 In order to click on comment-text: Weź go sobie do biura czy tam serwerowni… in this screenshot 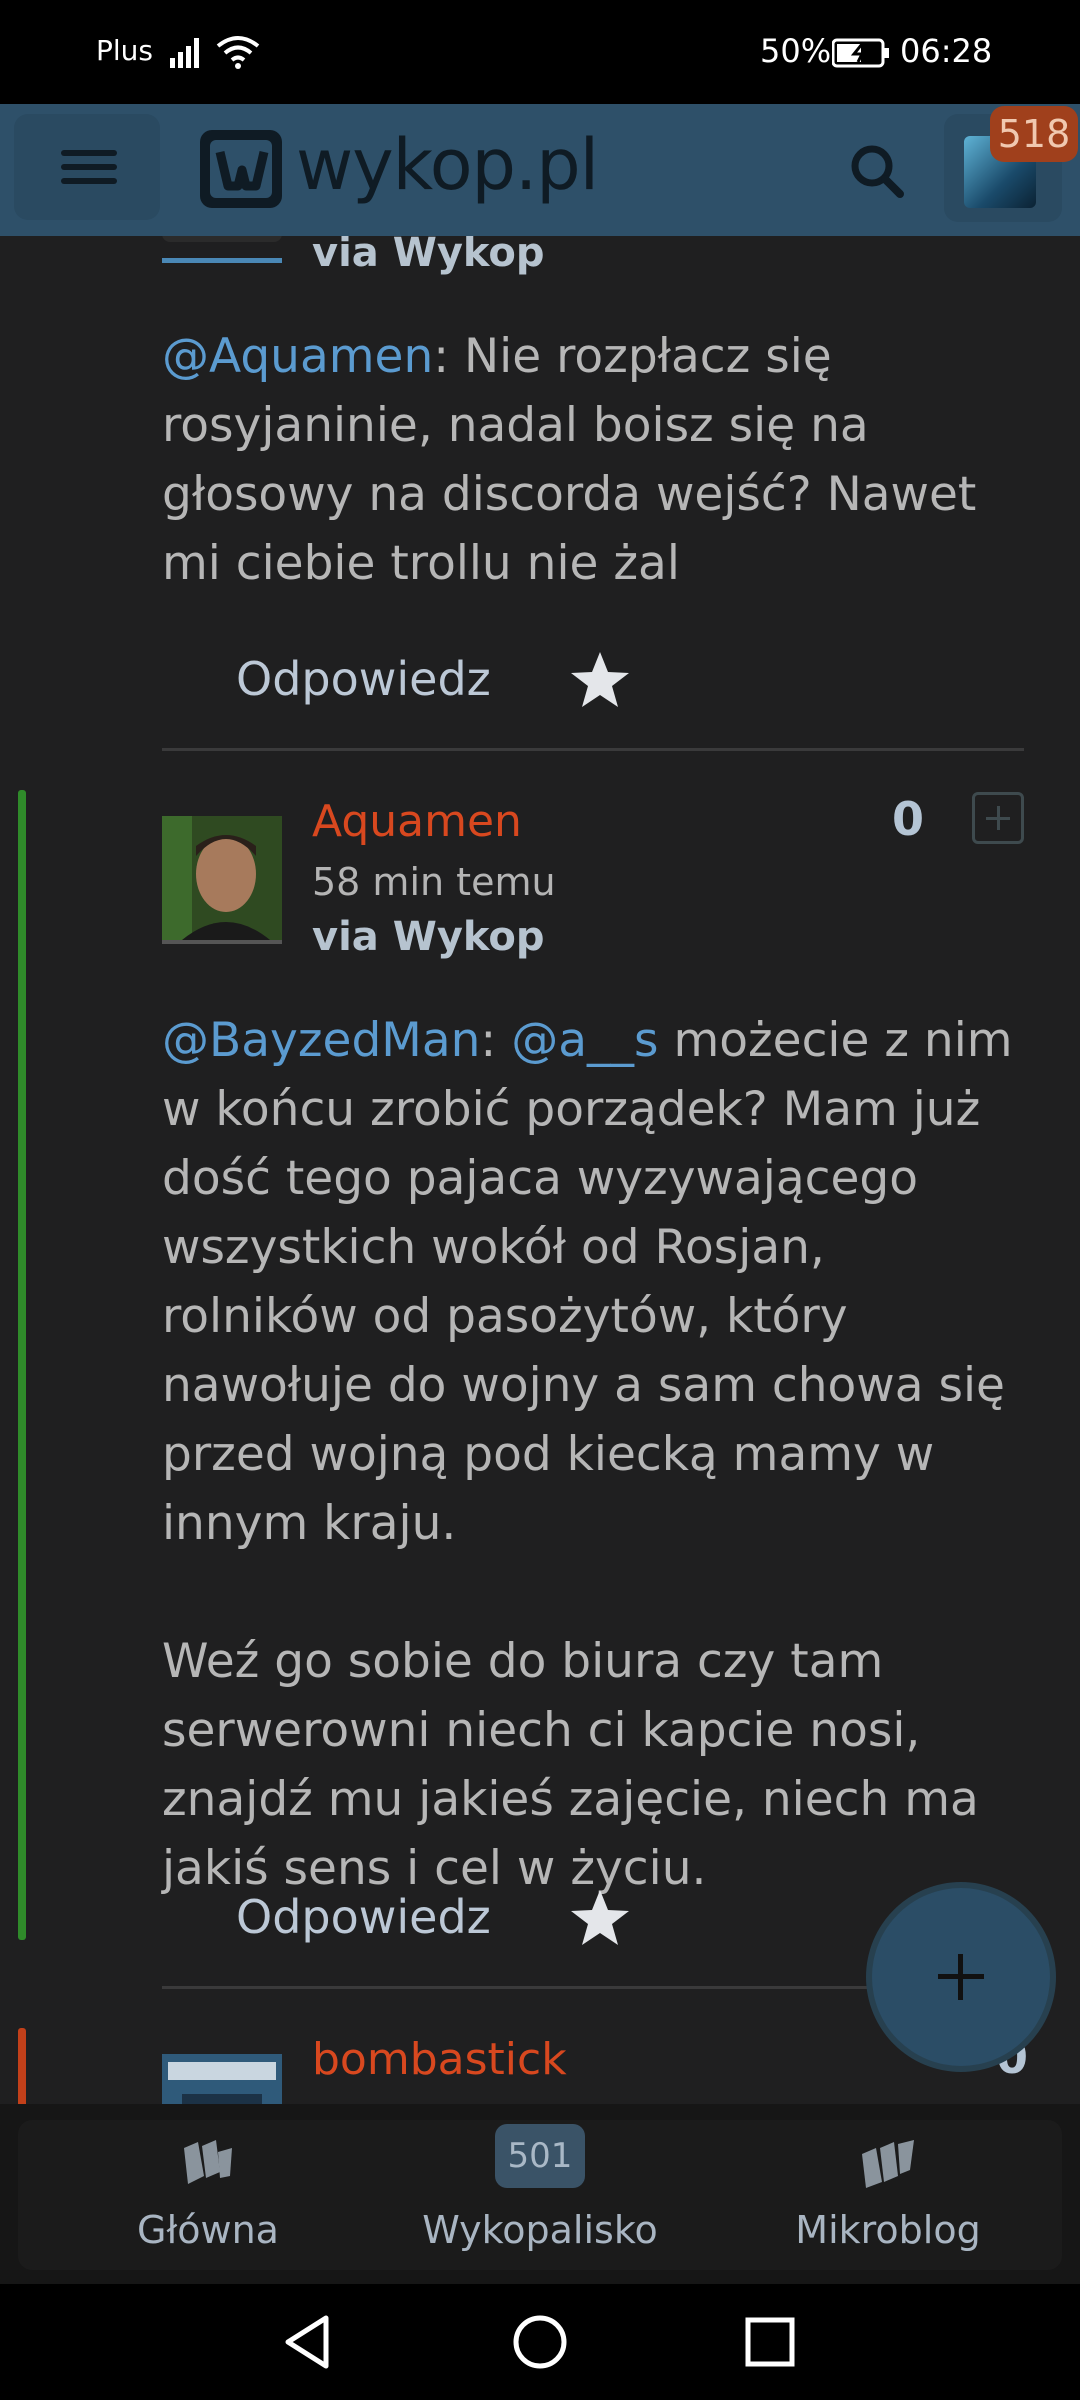, I will do `click(570, 1765)`.